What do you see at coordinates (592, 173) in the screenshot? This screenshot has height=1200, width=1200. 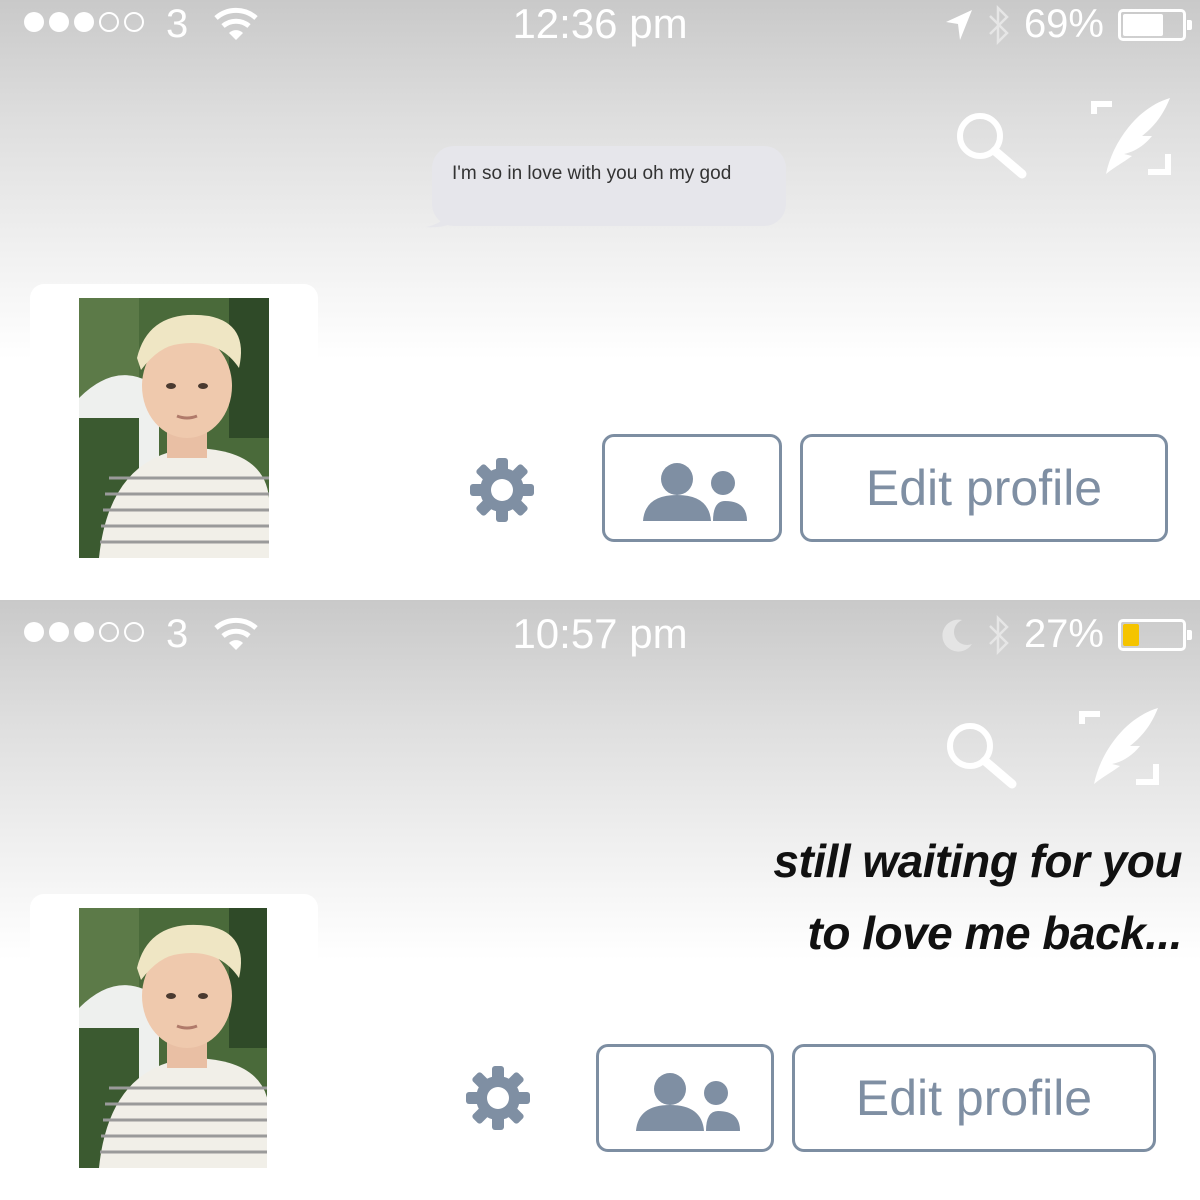 I see `message-text: I'm so in love with you oh my god` at bounding box center [592, 173].